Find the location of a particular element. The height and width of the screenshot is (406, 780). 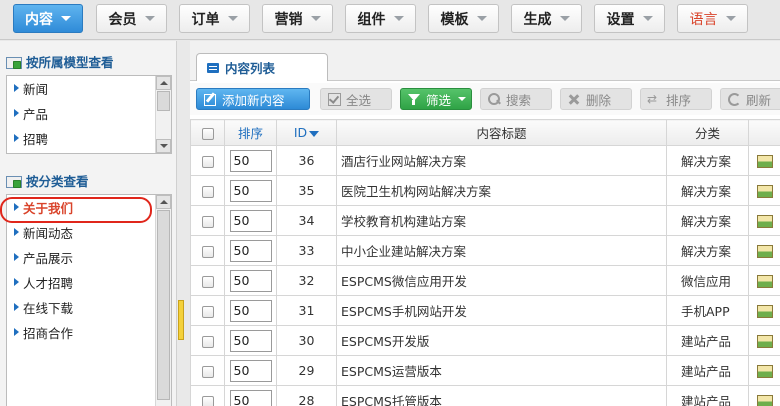

nav-content: 内容 is located at coordinates (48, 18).